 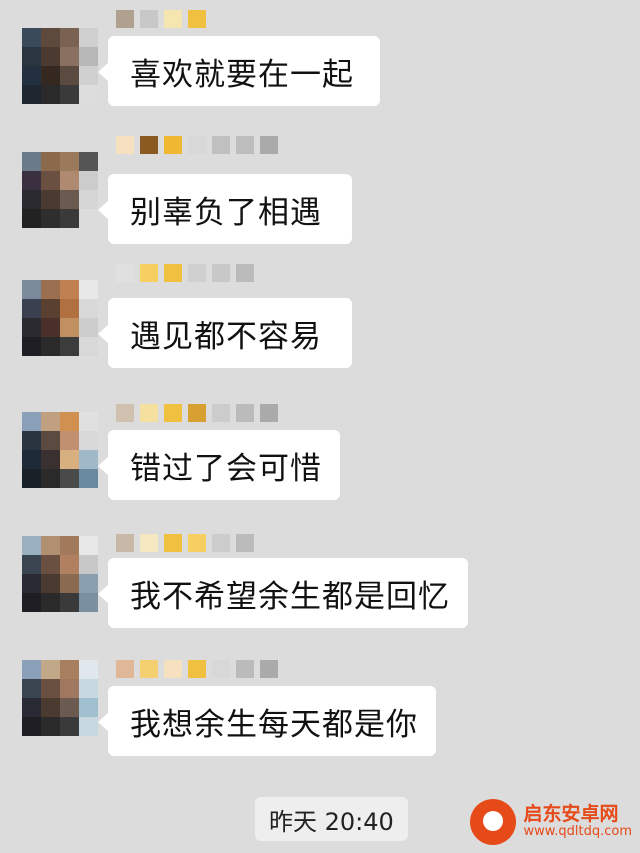 What do you see at coordinates (239, 71) in the screenshot?
I see `message-bubble: 喜欢就要在一起` at bounding box center [239, 71].